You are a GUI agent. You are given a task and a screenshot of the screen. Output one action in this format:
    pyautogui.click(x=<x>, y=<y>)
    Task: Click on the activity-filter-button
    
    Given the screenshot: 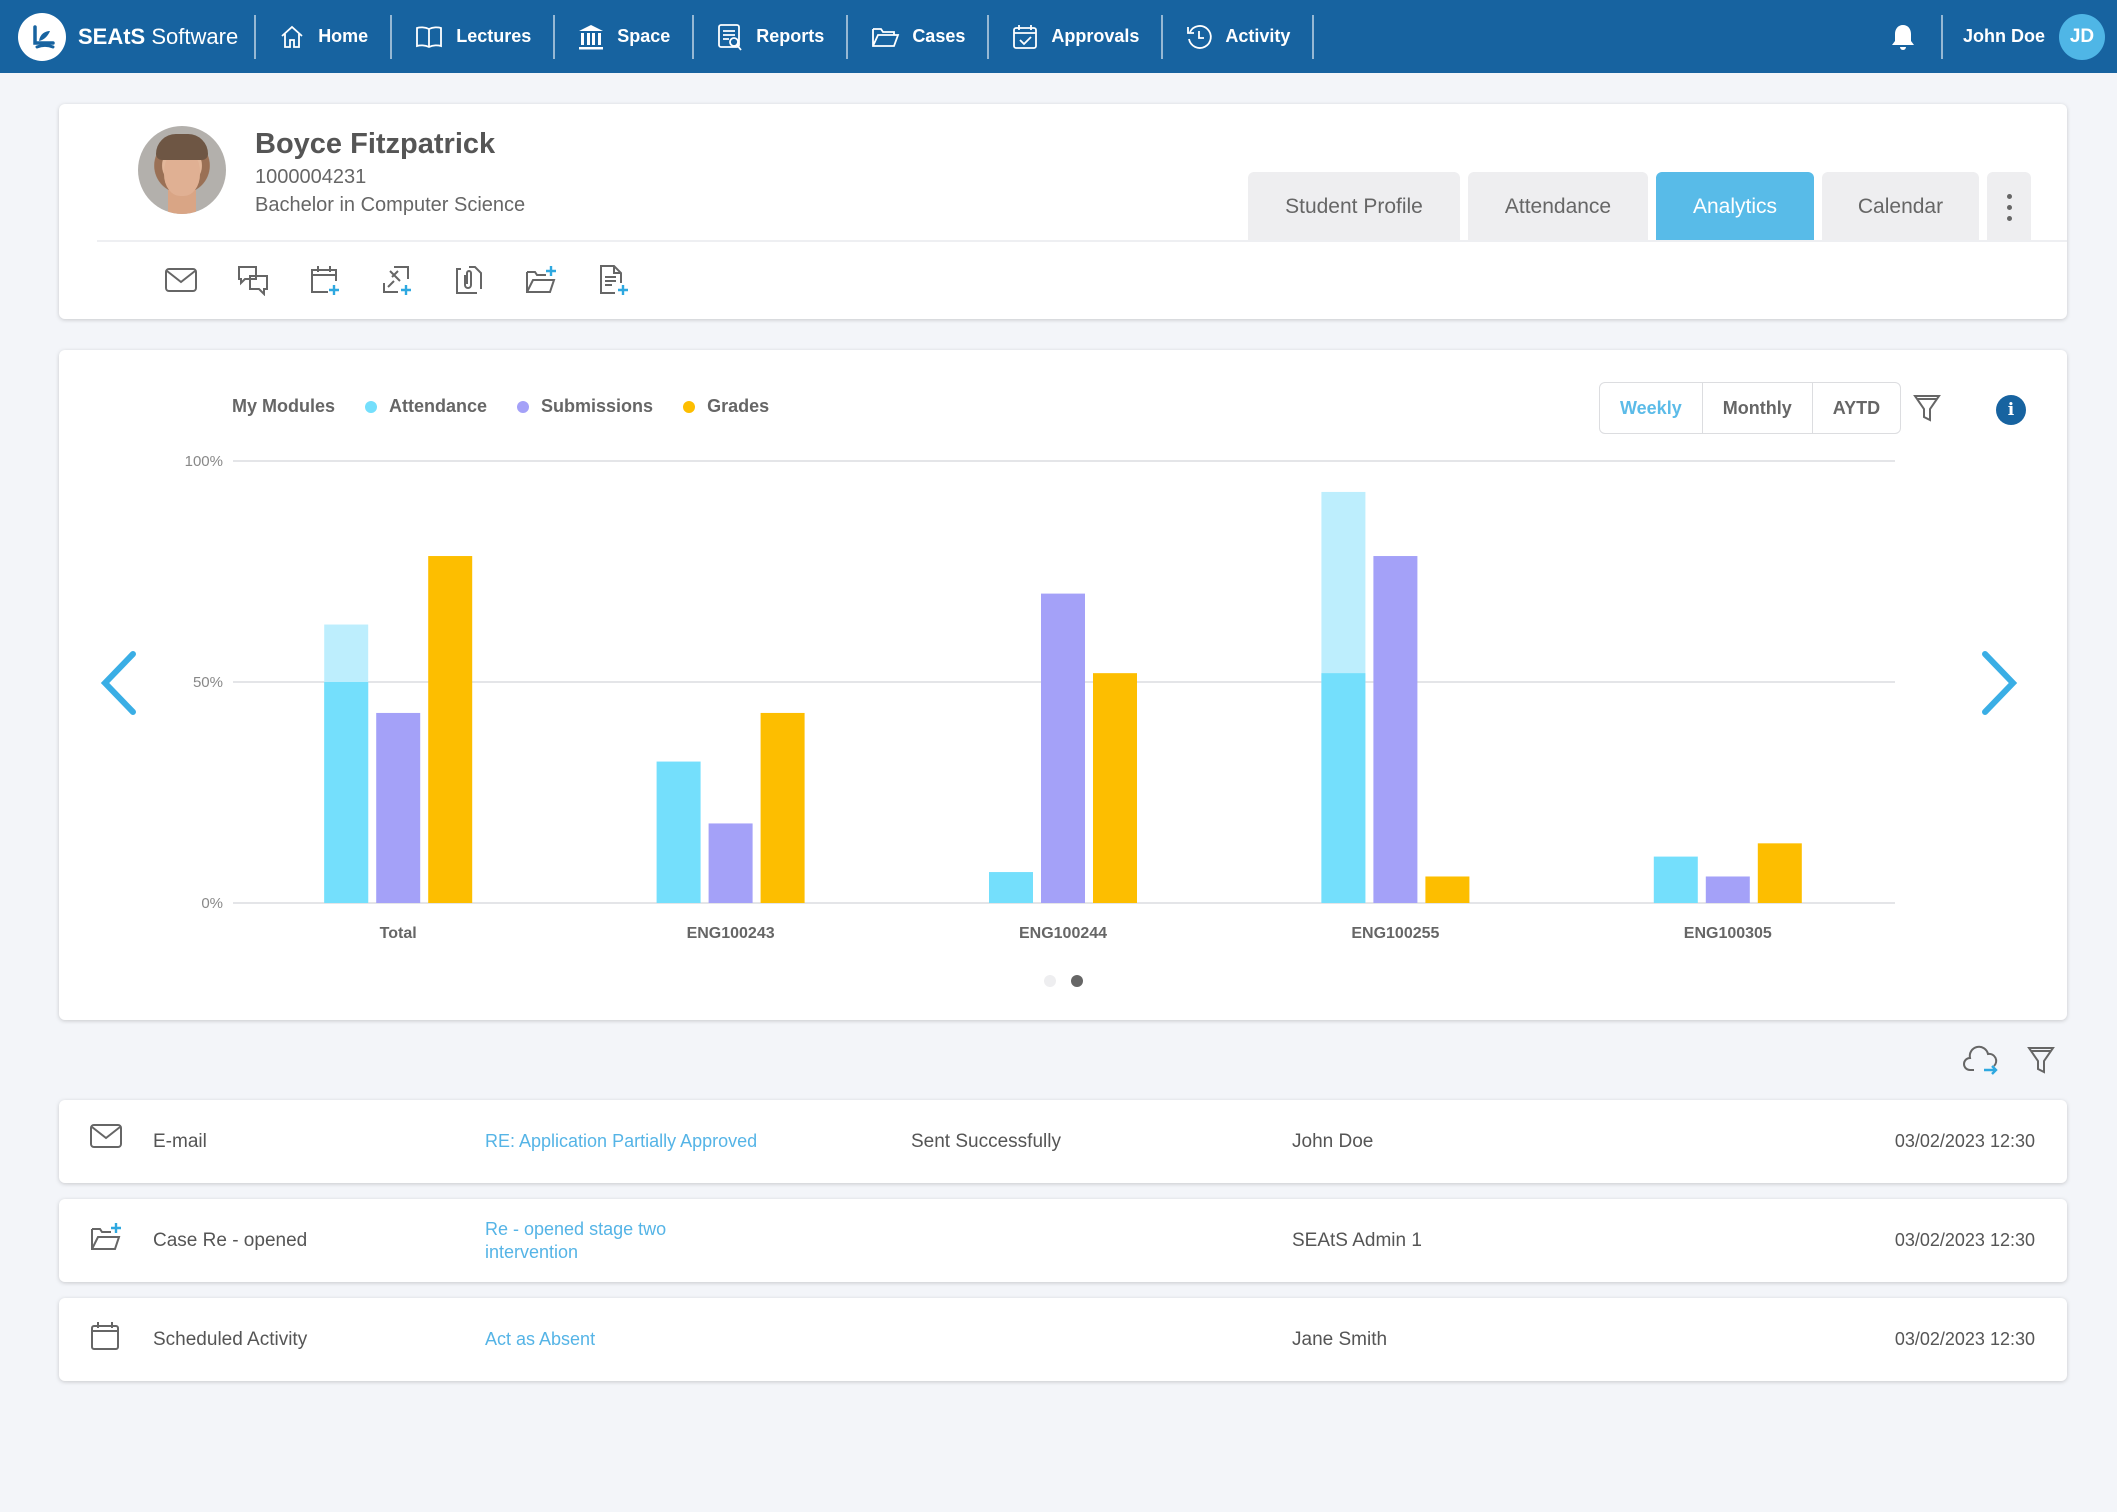 What is the action you would take?
    pyautogui.click(x=2041, y=1060)
    